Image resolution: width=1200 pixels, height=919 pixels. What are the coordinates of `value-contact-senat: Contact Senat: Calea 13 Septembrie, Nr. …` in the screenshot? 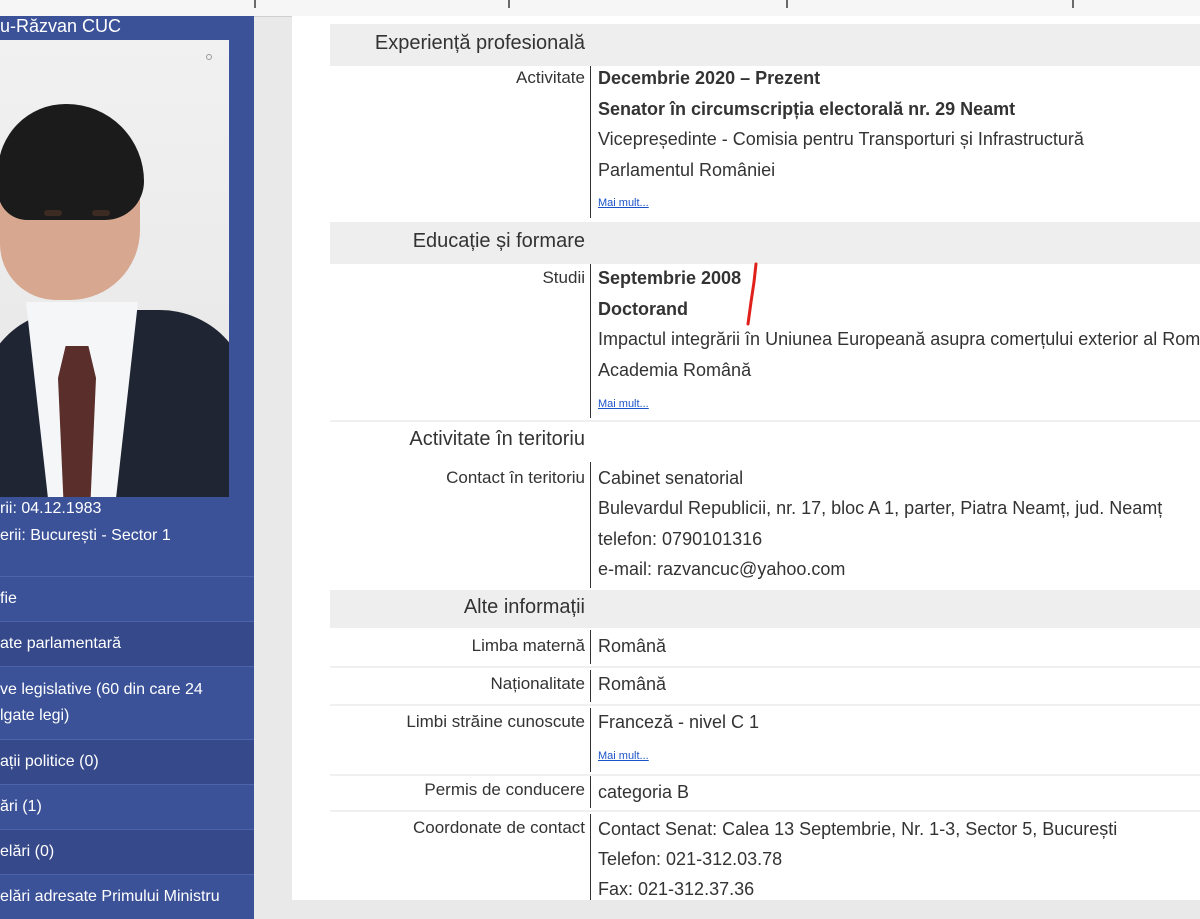 It's located at (858, 829).